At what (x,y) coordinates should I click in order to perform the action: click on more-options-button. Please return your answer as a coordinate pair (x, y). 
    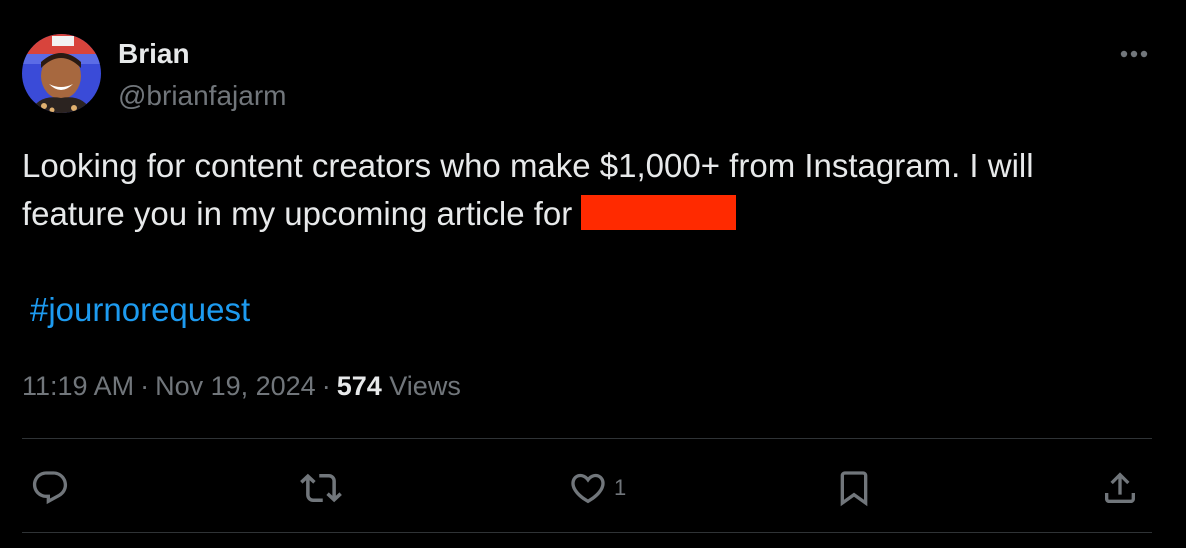
    Looking at the image, I should click on (1134, 54).